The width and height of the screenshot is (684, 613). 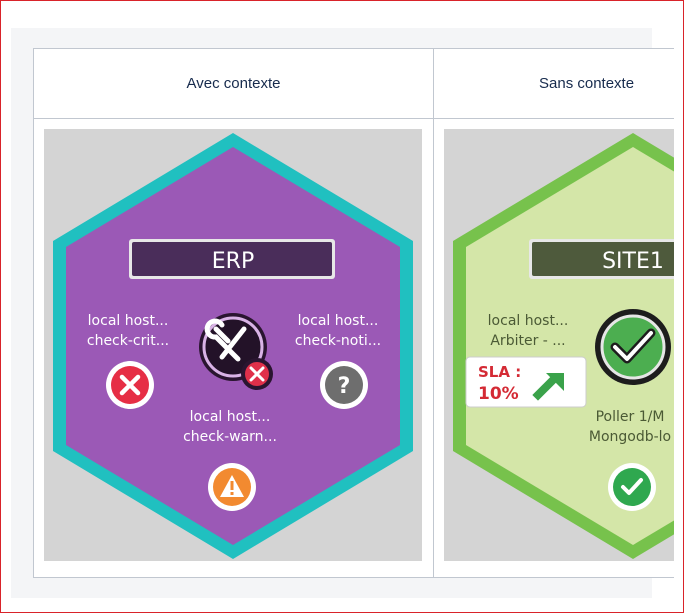 What do you see at coordinates (633, 347) in the screenshot?
I see `check-circle-icon` at bounding box center [633, 347].